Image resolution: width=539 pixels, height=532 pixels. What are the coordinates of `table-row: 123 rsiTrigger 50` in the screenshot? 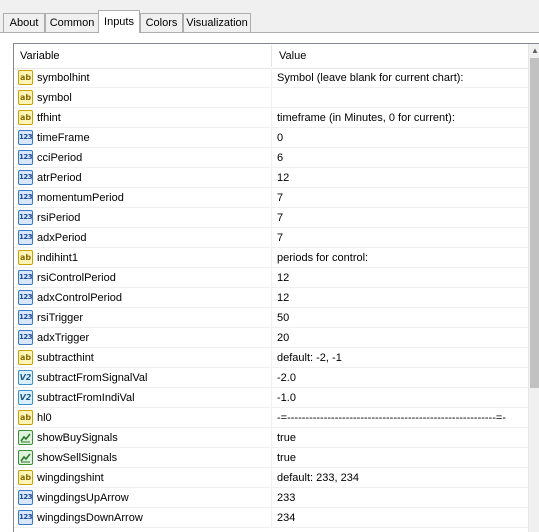 It's located at (271, 318).